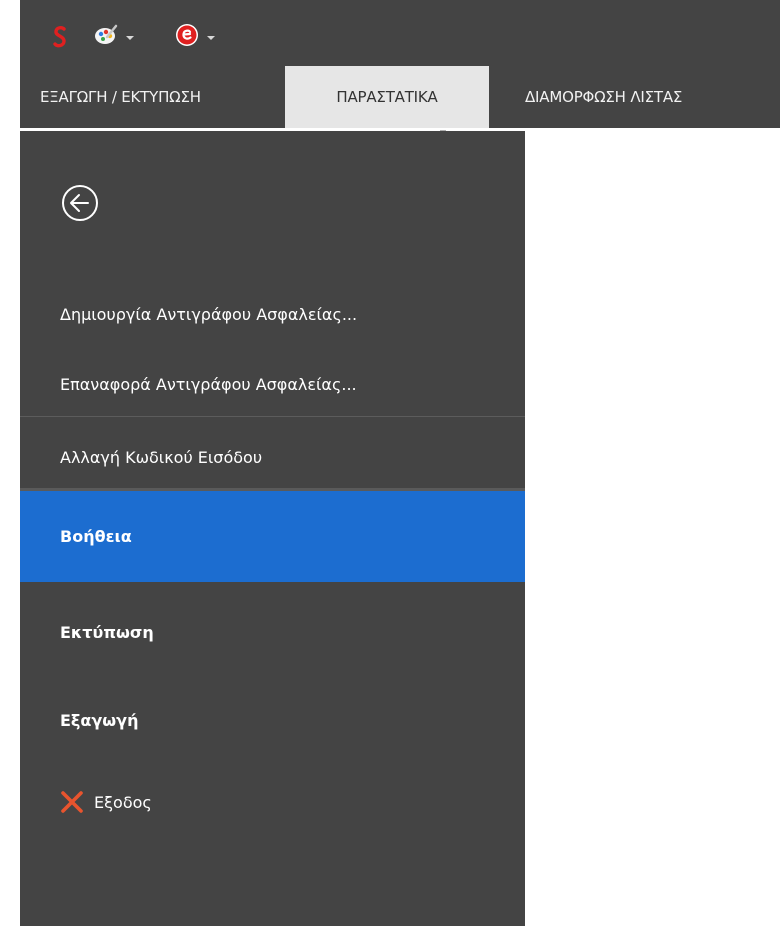 The image size is (780, 926). I want to click on tab-documents: ΠΑΡΑΣΤΑΤΙΚΑ, so click(387, 97).